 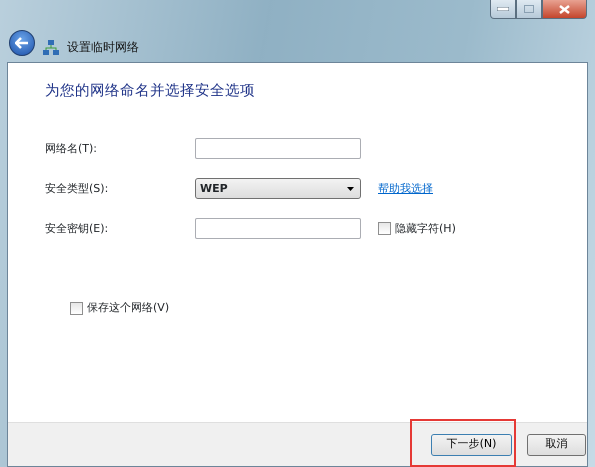 I want to click on key-field, so click(x=278, y=229).